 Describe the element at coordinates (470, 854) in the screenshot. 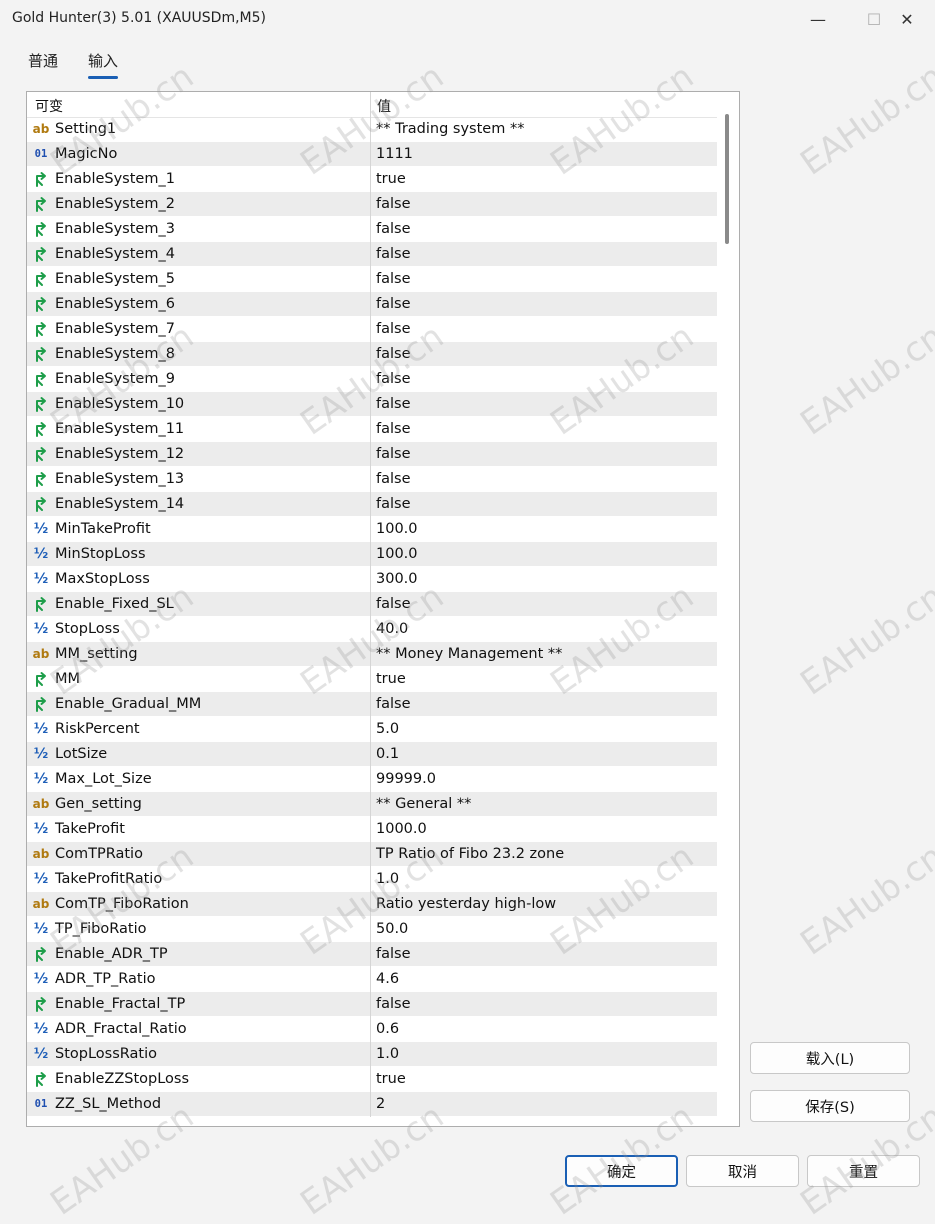

I see `variable-value: TP Ratio of Fibo 23.2 zone` at that location.